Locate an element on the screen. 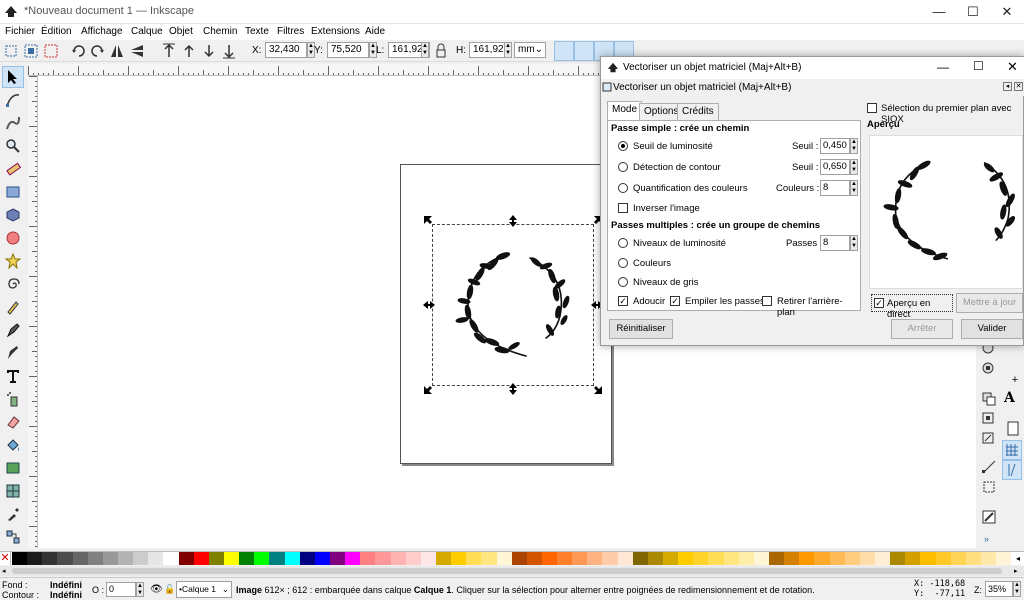 This screenshot has height=600, width=1024. invert-image-checkbox is located at coordinates (623, 208).